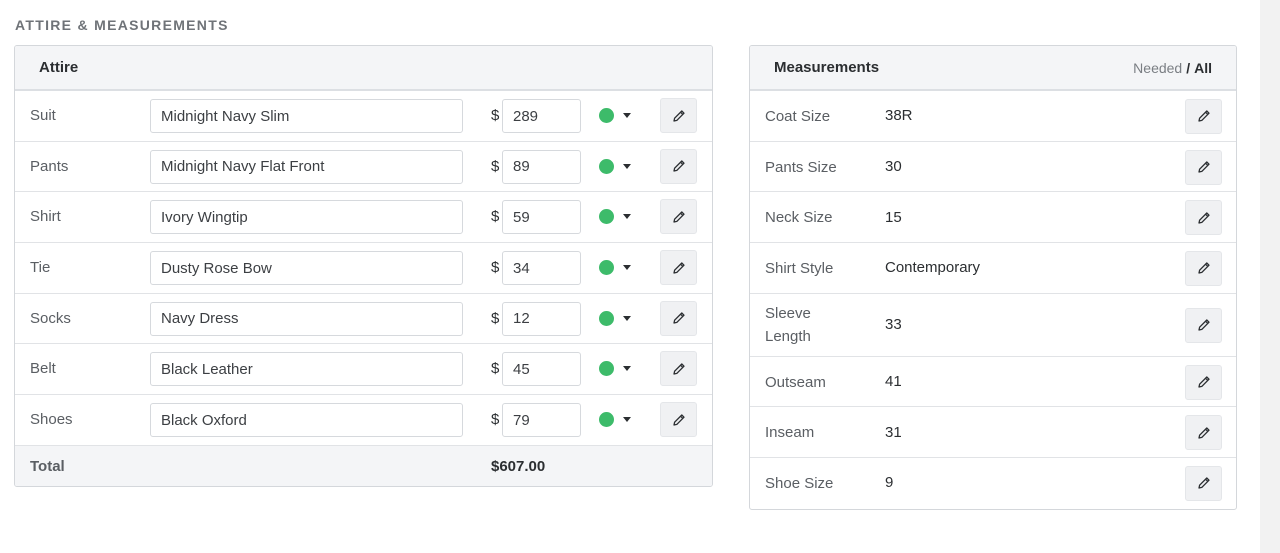 The width and height of the screenshot is (1280, 553). Describe the element at coordinates (1270, 276) in the screenshot. I see `scrollbar-track` at that location.